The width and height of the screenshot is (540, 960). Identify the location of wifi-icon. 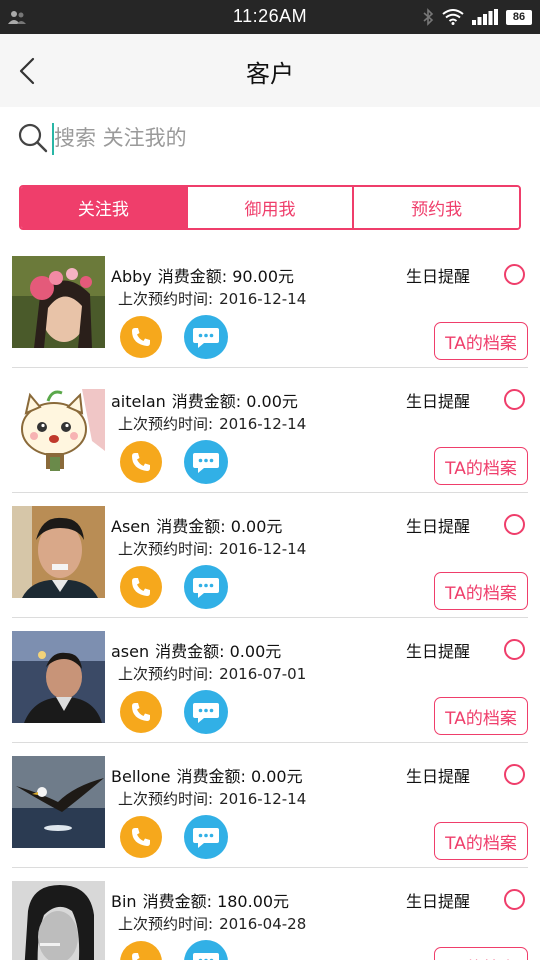
(453, 17).